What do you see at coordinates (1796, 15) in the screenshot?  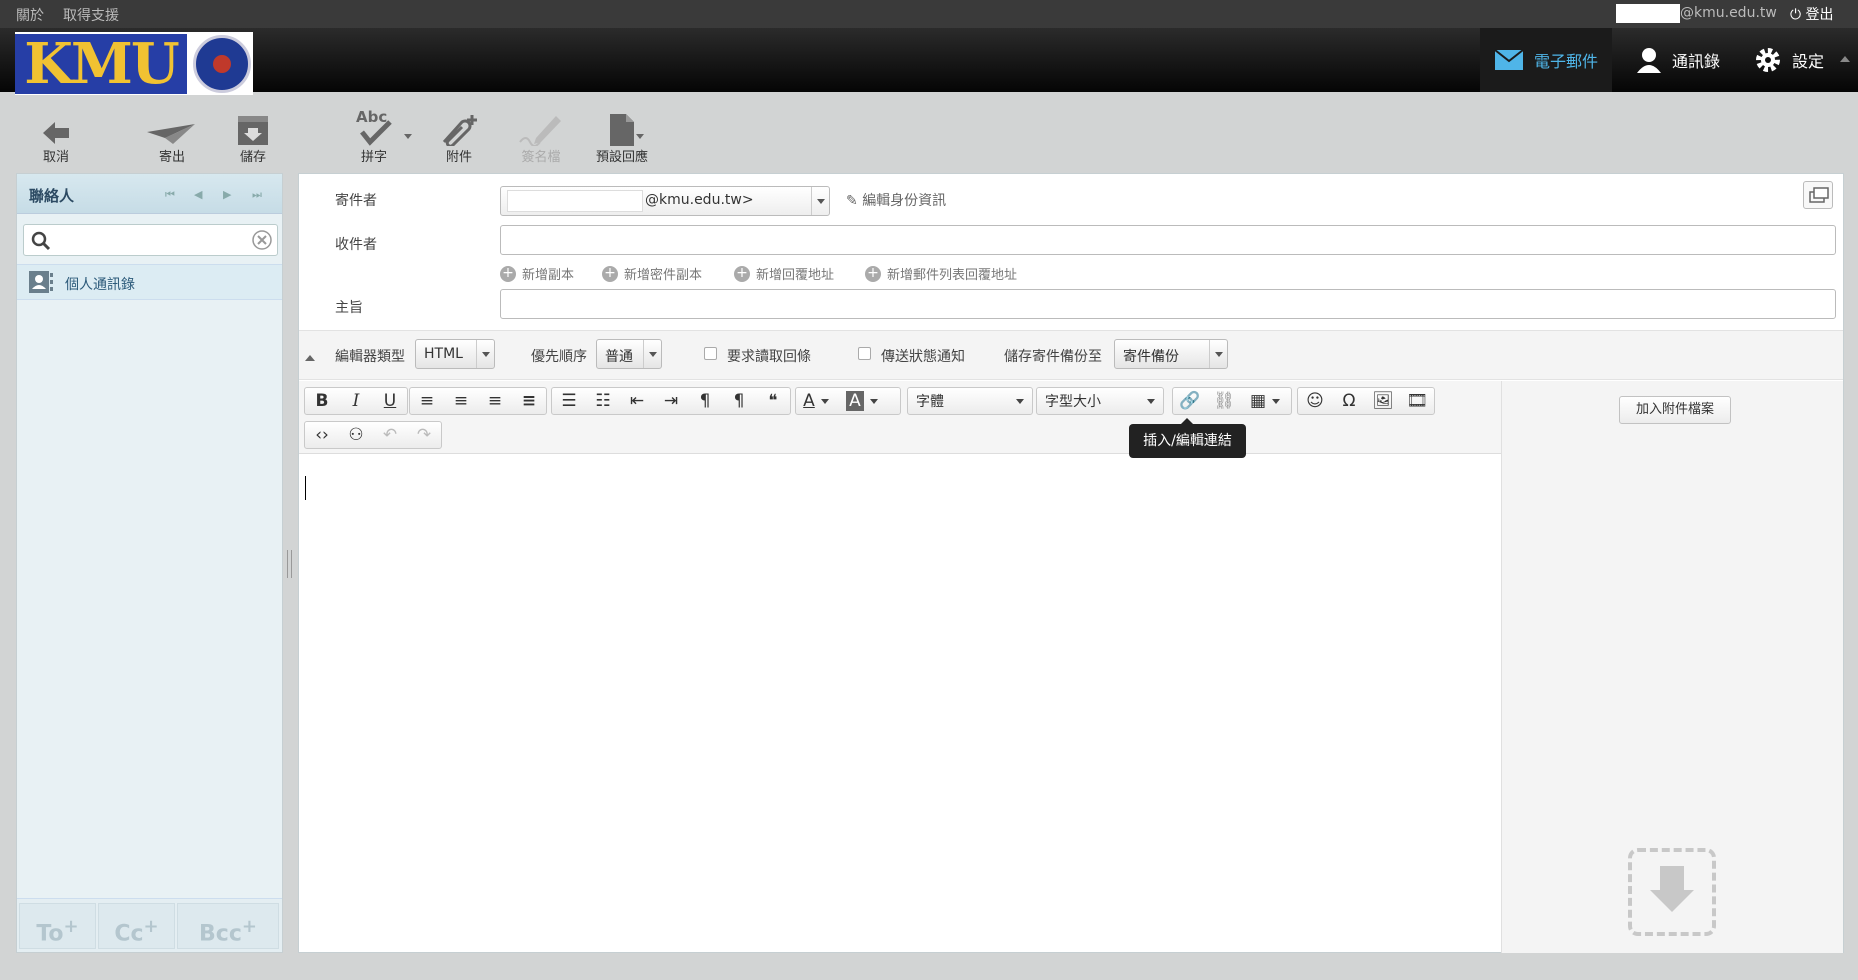 I see `power-icon: ⏻` at bounding box center [1796, 15].